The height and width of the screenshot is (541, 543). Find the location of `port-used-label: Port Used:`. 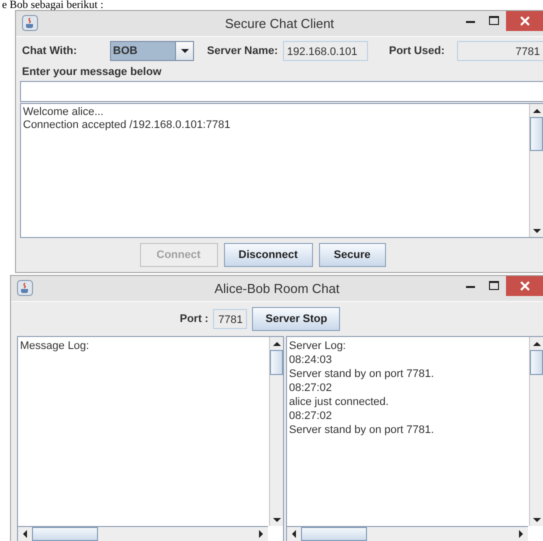

port-used-label: Port Used: is located at coordinates (417, 51).